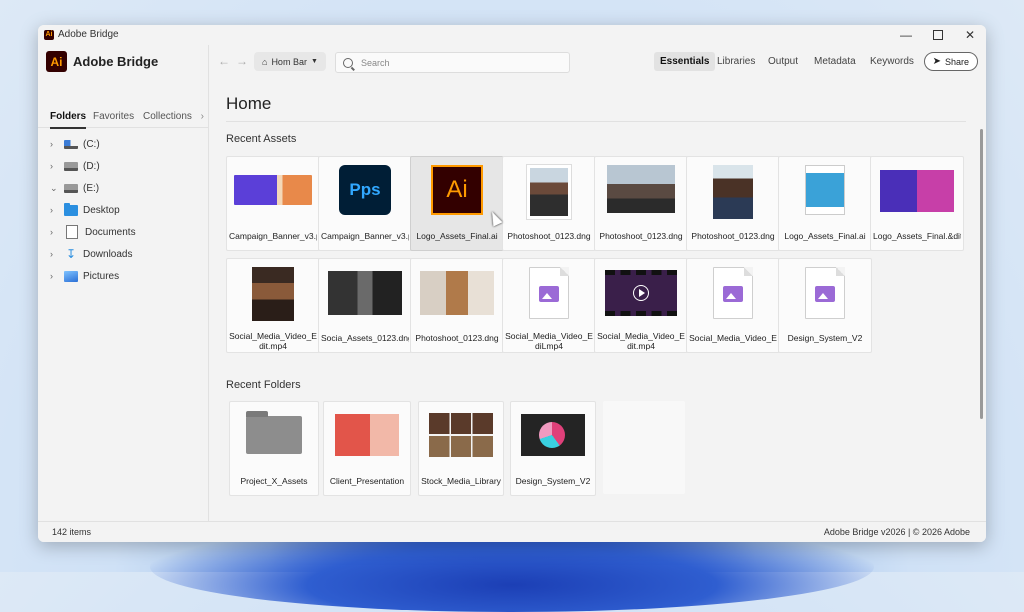 This screenshot has height=612, width=1024. What do you see at coordinates (88, 34) in the screenshot?
I see `window-title: Adobe Bridge` at bounding box center [88, 34].